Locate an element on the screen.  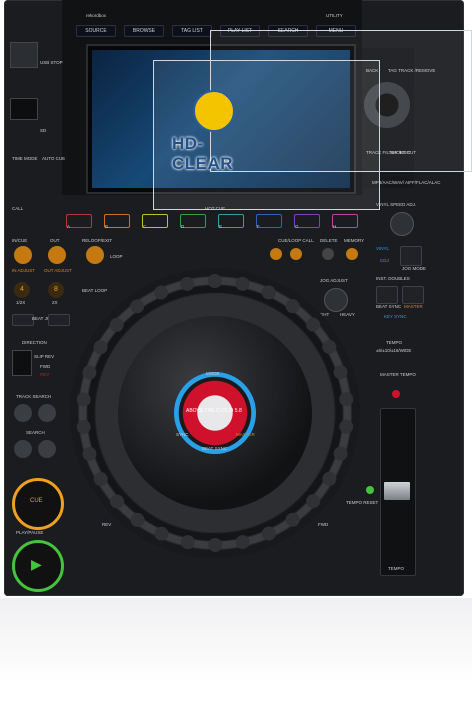
out-adjust-label: OUT ADJUST is located at coordinates (58, 270).